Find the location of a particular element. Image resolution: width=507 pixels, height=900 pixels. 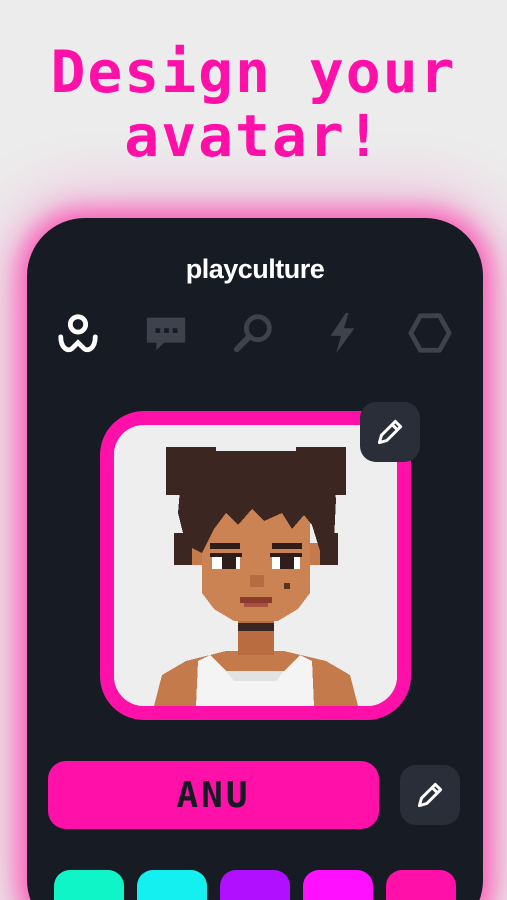

nav-avatar is located at coordinates (78, 333).